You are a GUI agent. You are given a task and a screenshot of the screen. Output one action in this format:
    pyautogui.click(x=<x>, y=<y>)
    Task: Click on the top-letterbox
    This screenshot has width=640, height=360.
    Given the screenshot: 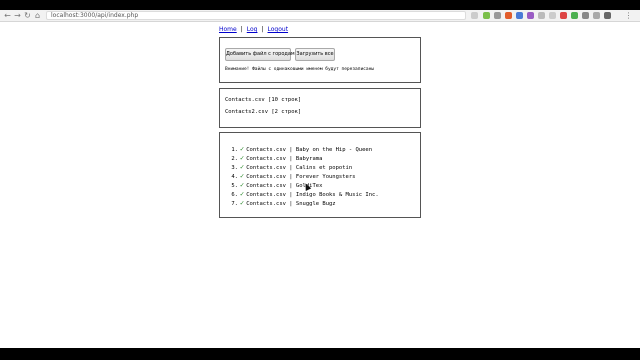 What is the action you would take?
    pyautogui.click(x=320, y=5)
    